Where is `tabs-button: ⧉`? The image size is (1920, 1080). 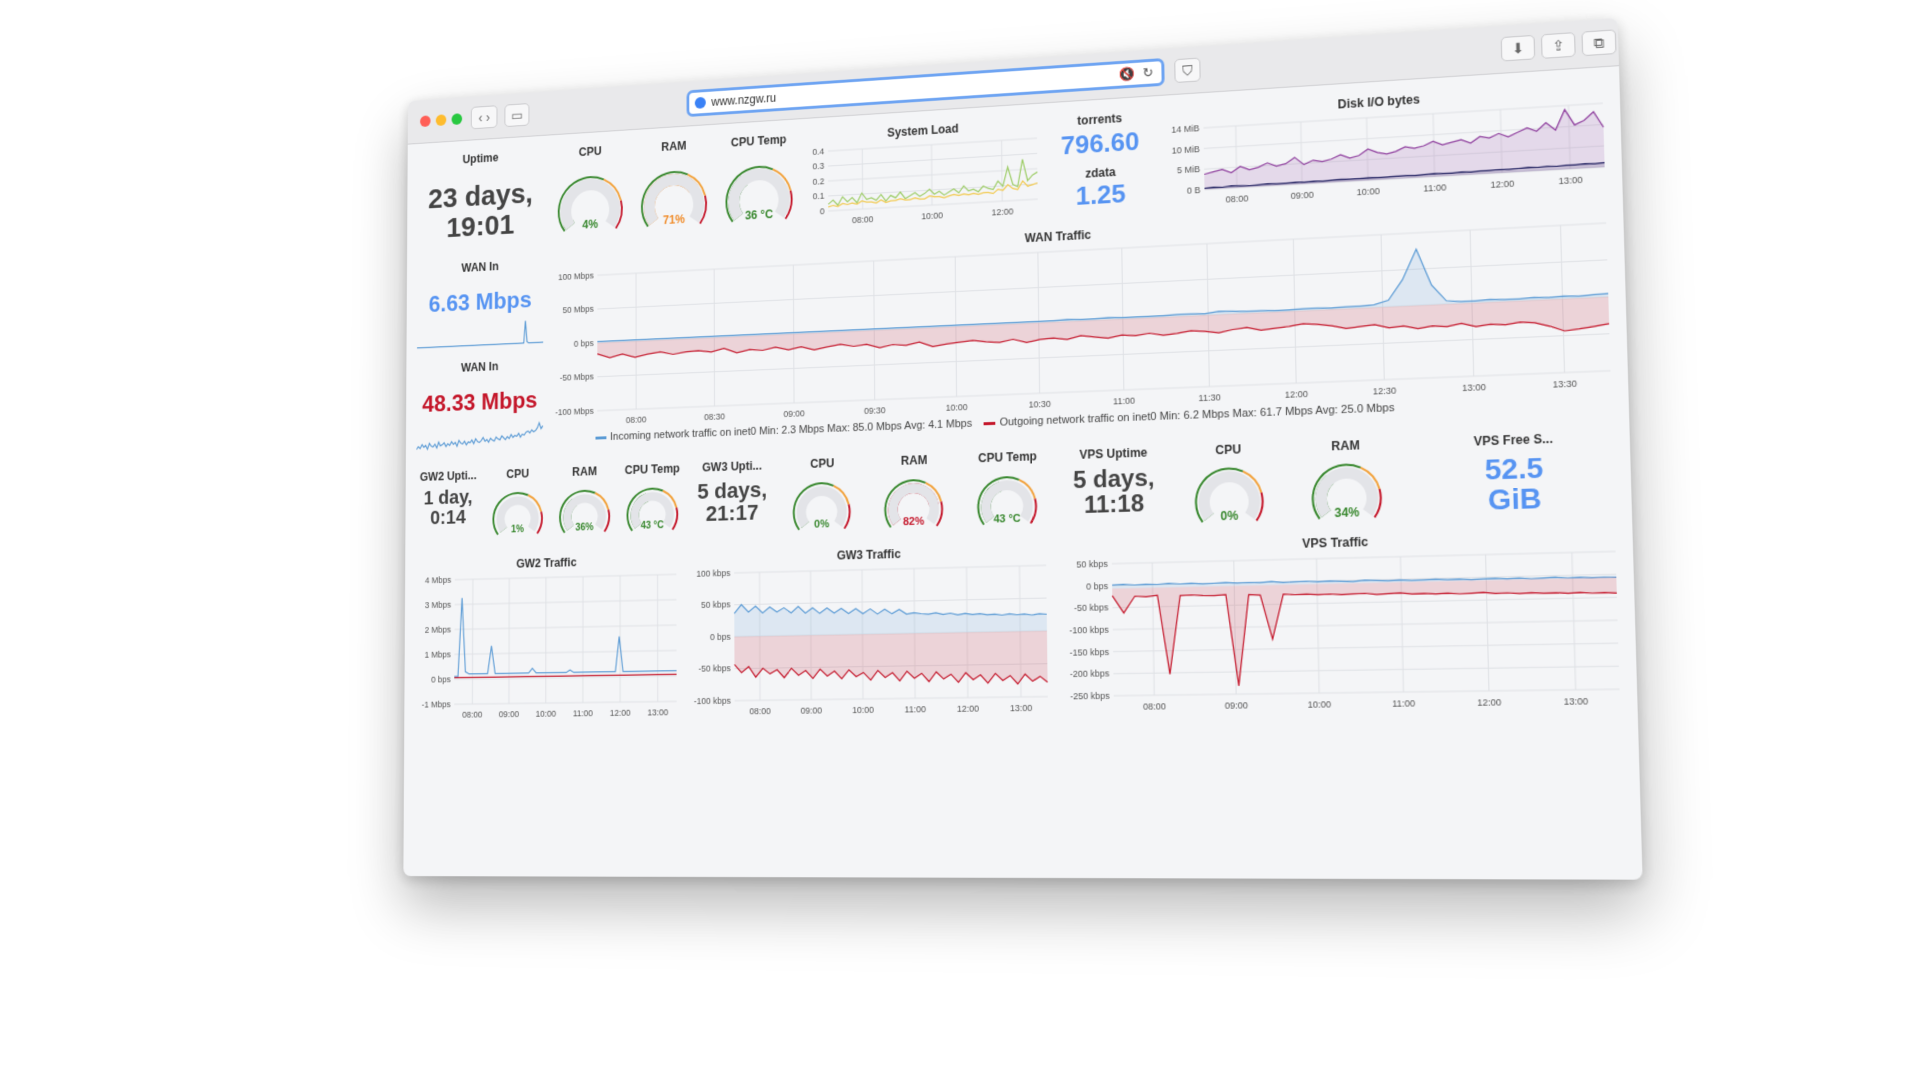 tabs-button: ⧉ is located at coordinates (1598, 42).